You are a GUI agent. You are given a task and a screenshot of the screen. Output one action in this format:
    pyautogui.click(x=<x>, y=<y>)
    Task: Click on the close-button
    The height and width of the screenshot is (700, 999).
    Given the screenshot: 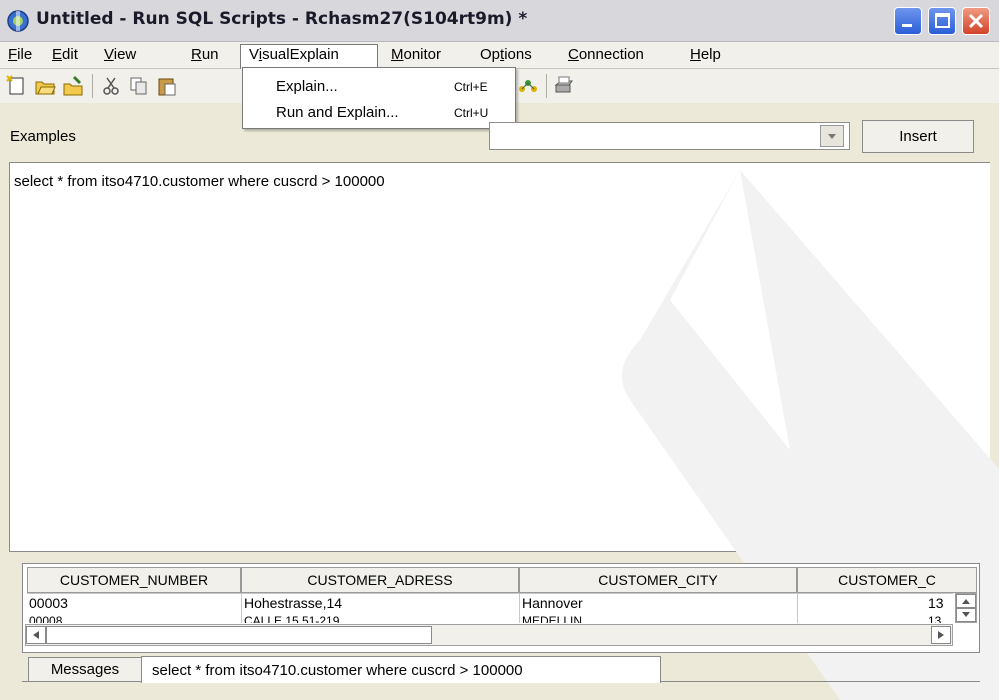 What is the action you would take?
    pyautogui.click(x=976, y=21)
    